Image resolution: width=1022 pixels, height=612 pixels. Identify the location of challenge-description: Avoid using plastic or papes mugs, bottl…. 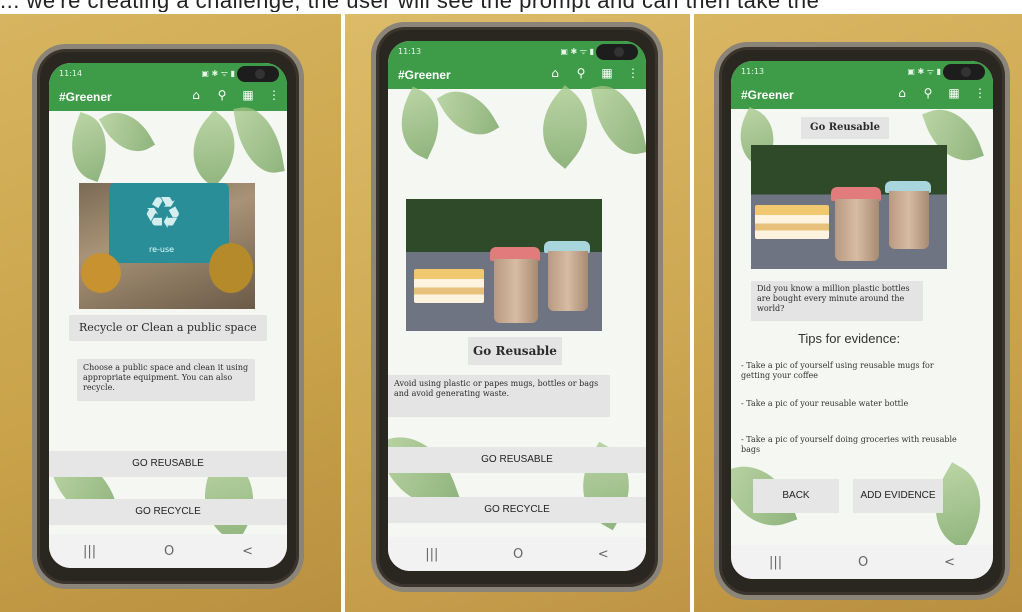
(499, 396).